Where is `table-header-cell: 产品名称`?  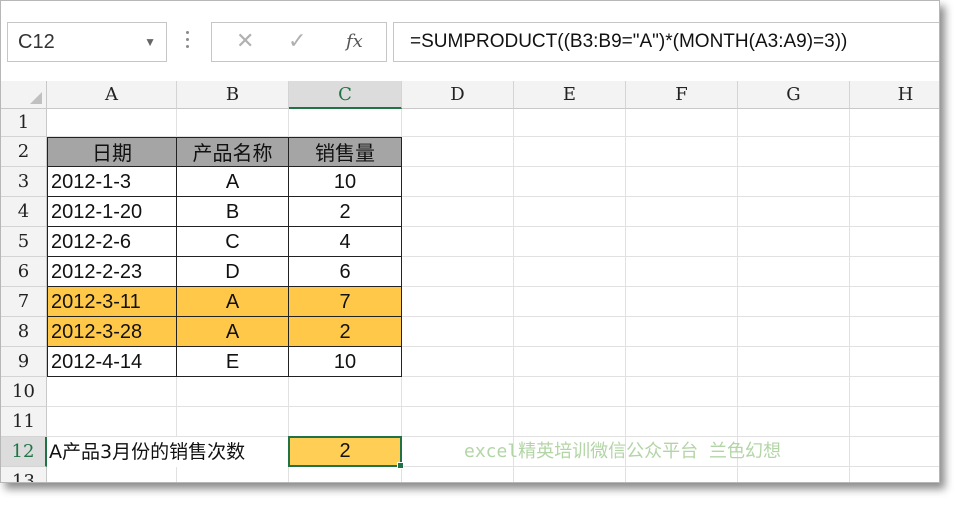 table-header-cell: 产品名称 is located at coordinates (233, 152).